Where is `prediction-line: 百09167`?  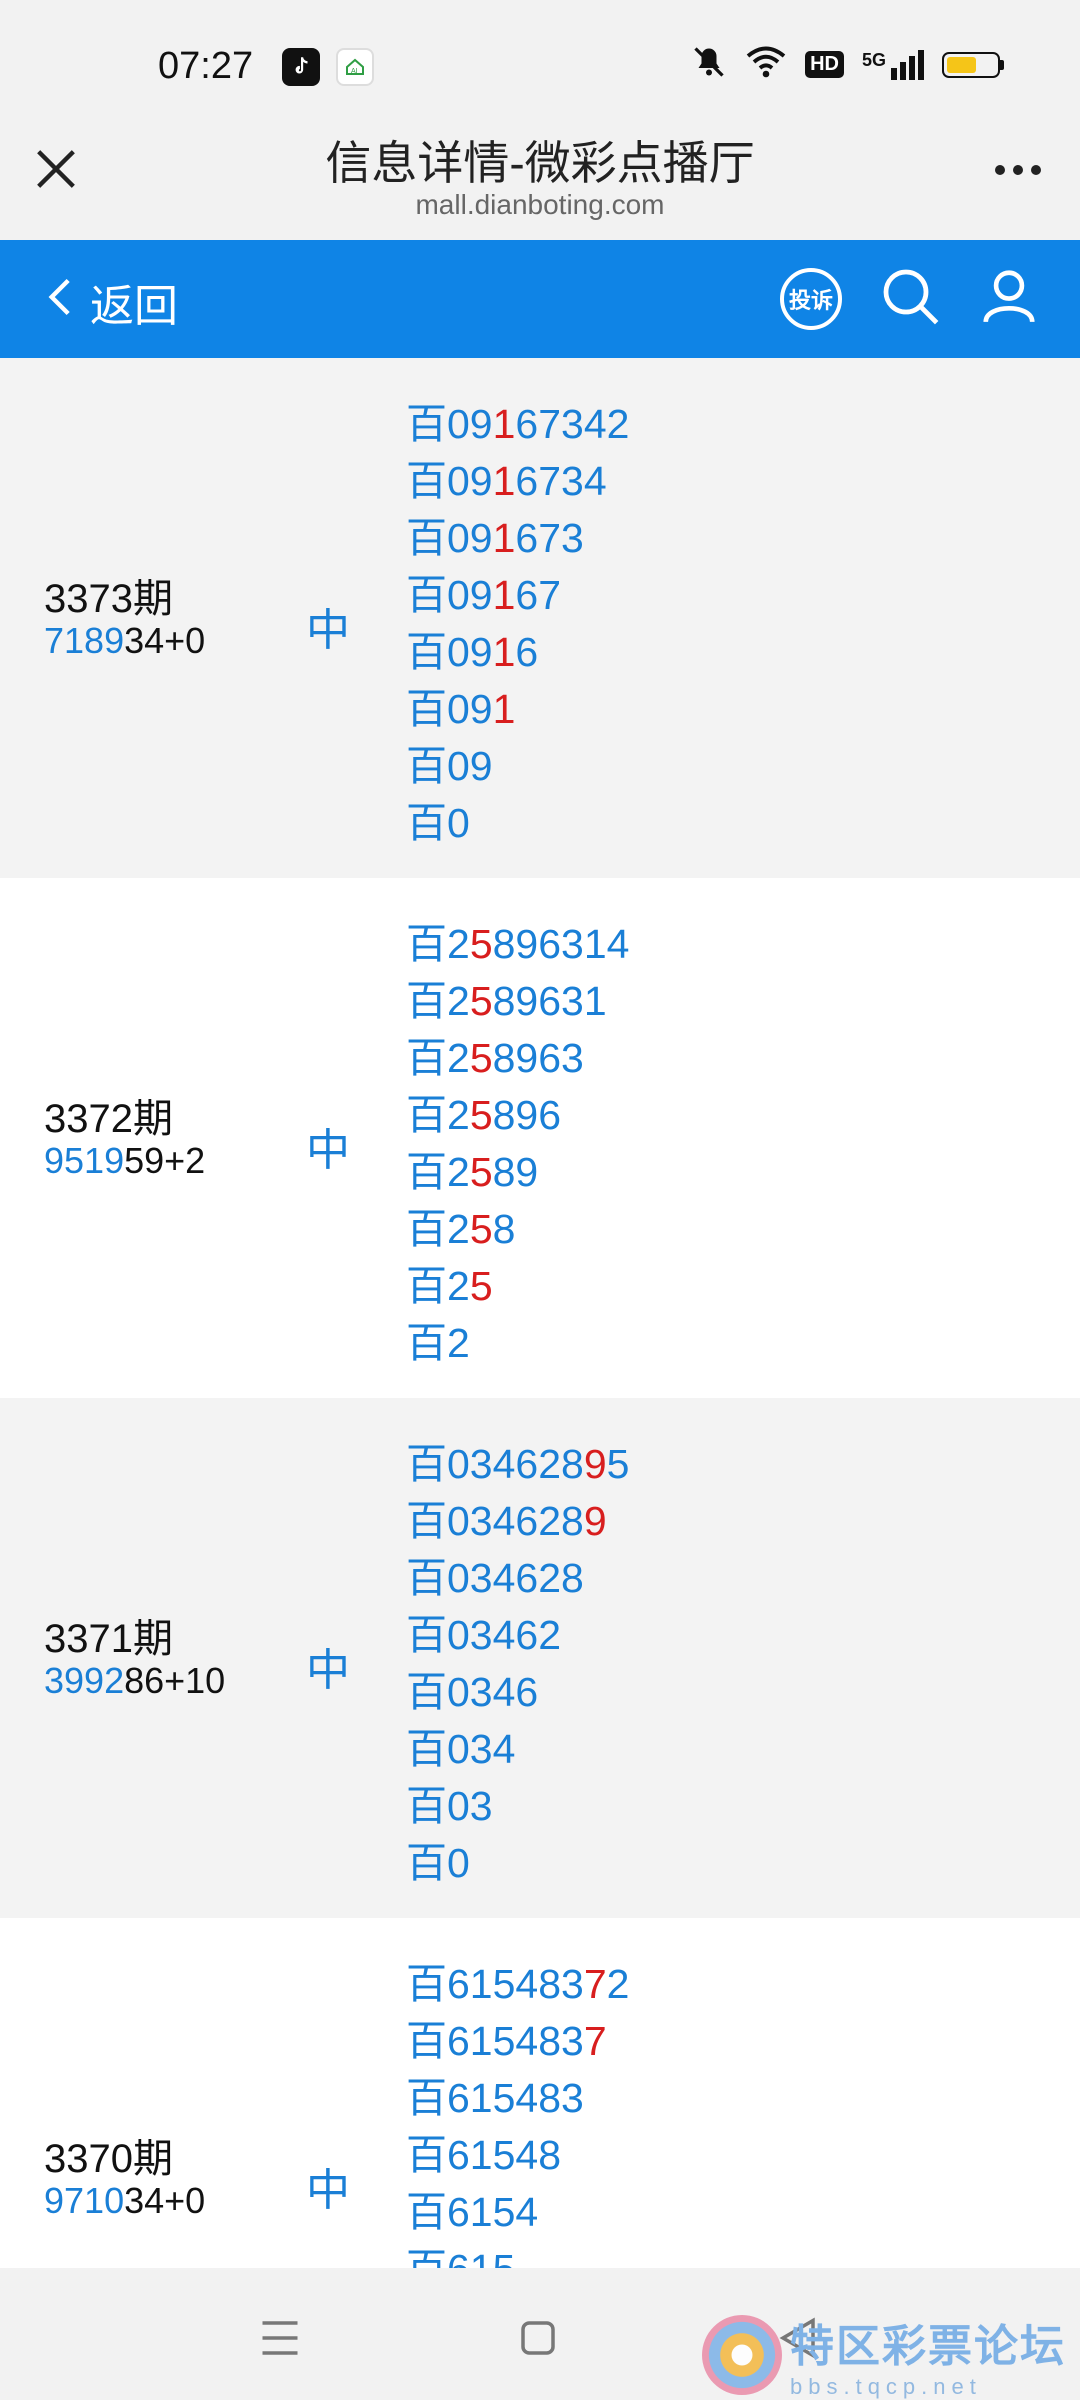
prediction-line: 百09167 is located at coordinates (484, 595).